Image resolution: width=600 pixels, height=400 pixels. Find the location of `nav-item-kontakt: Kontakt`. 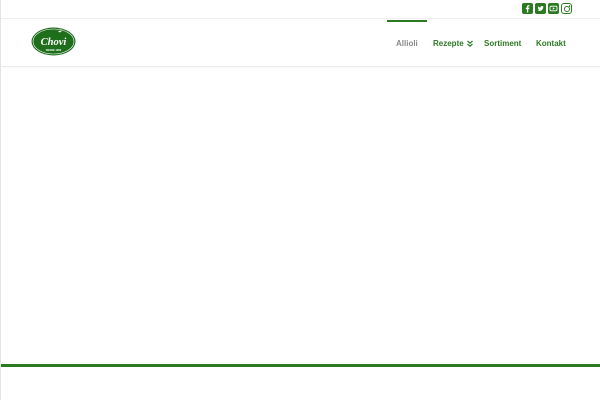

nav-item-kontakt: Kontakt is located at coordinates (551, 43).